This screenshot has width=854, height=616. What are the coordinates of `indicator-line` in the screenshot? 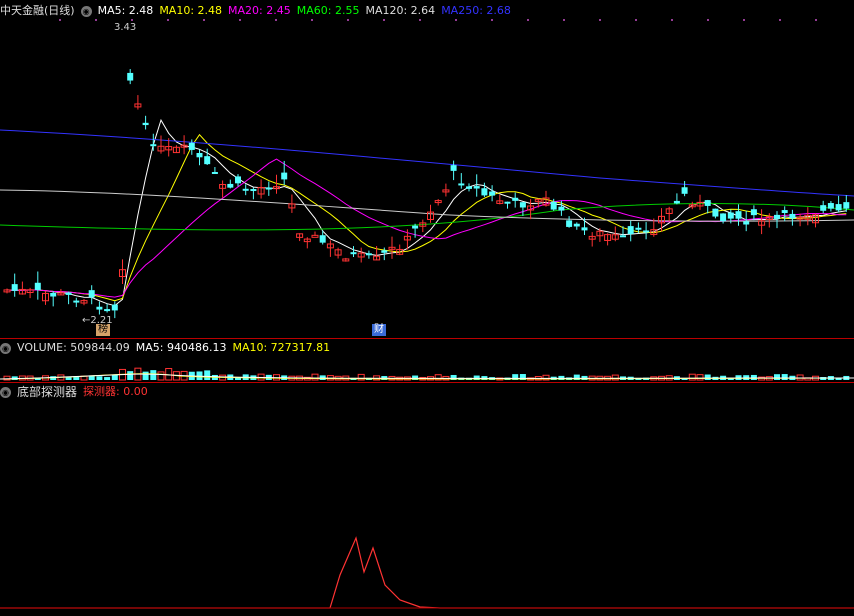 It's located at (427, 572).